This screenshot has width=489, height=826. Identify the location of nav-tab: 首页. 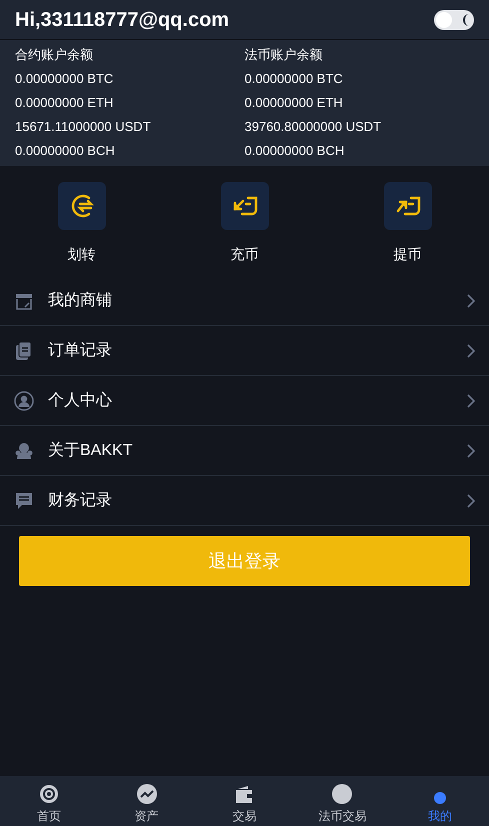
(49, 801).